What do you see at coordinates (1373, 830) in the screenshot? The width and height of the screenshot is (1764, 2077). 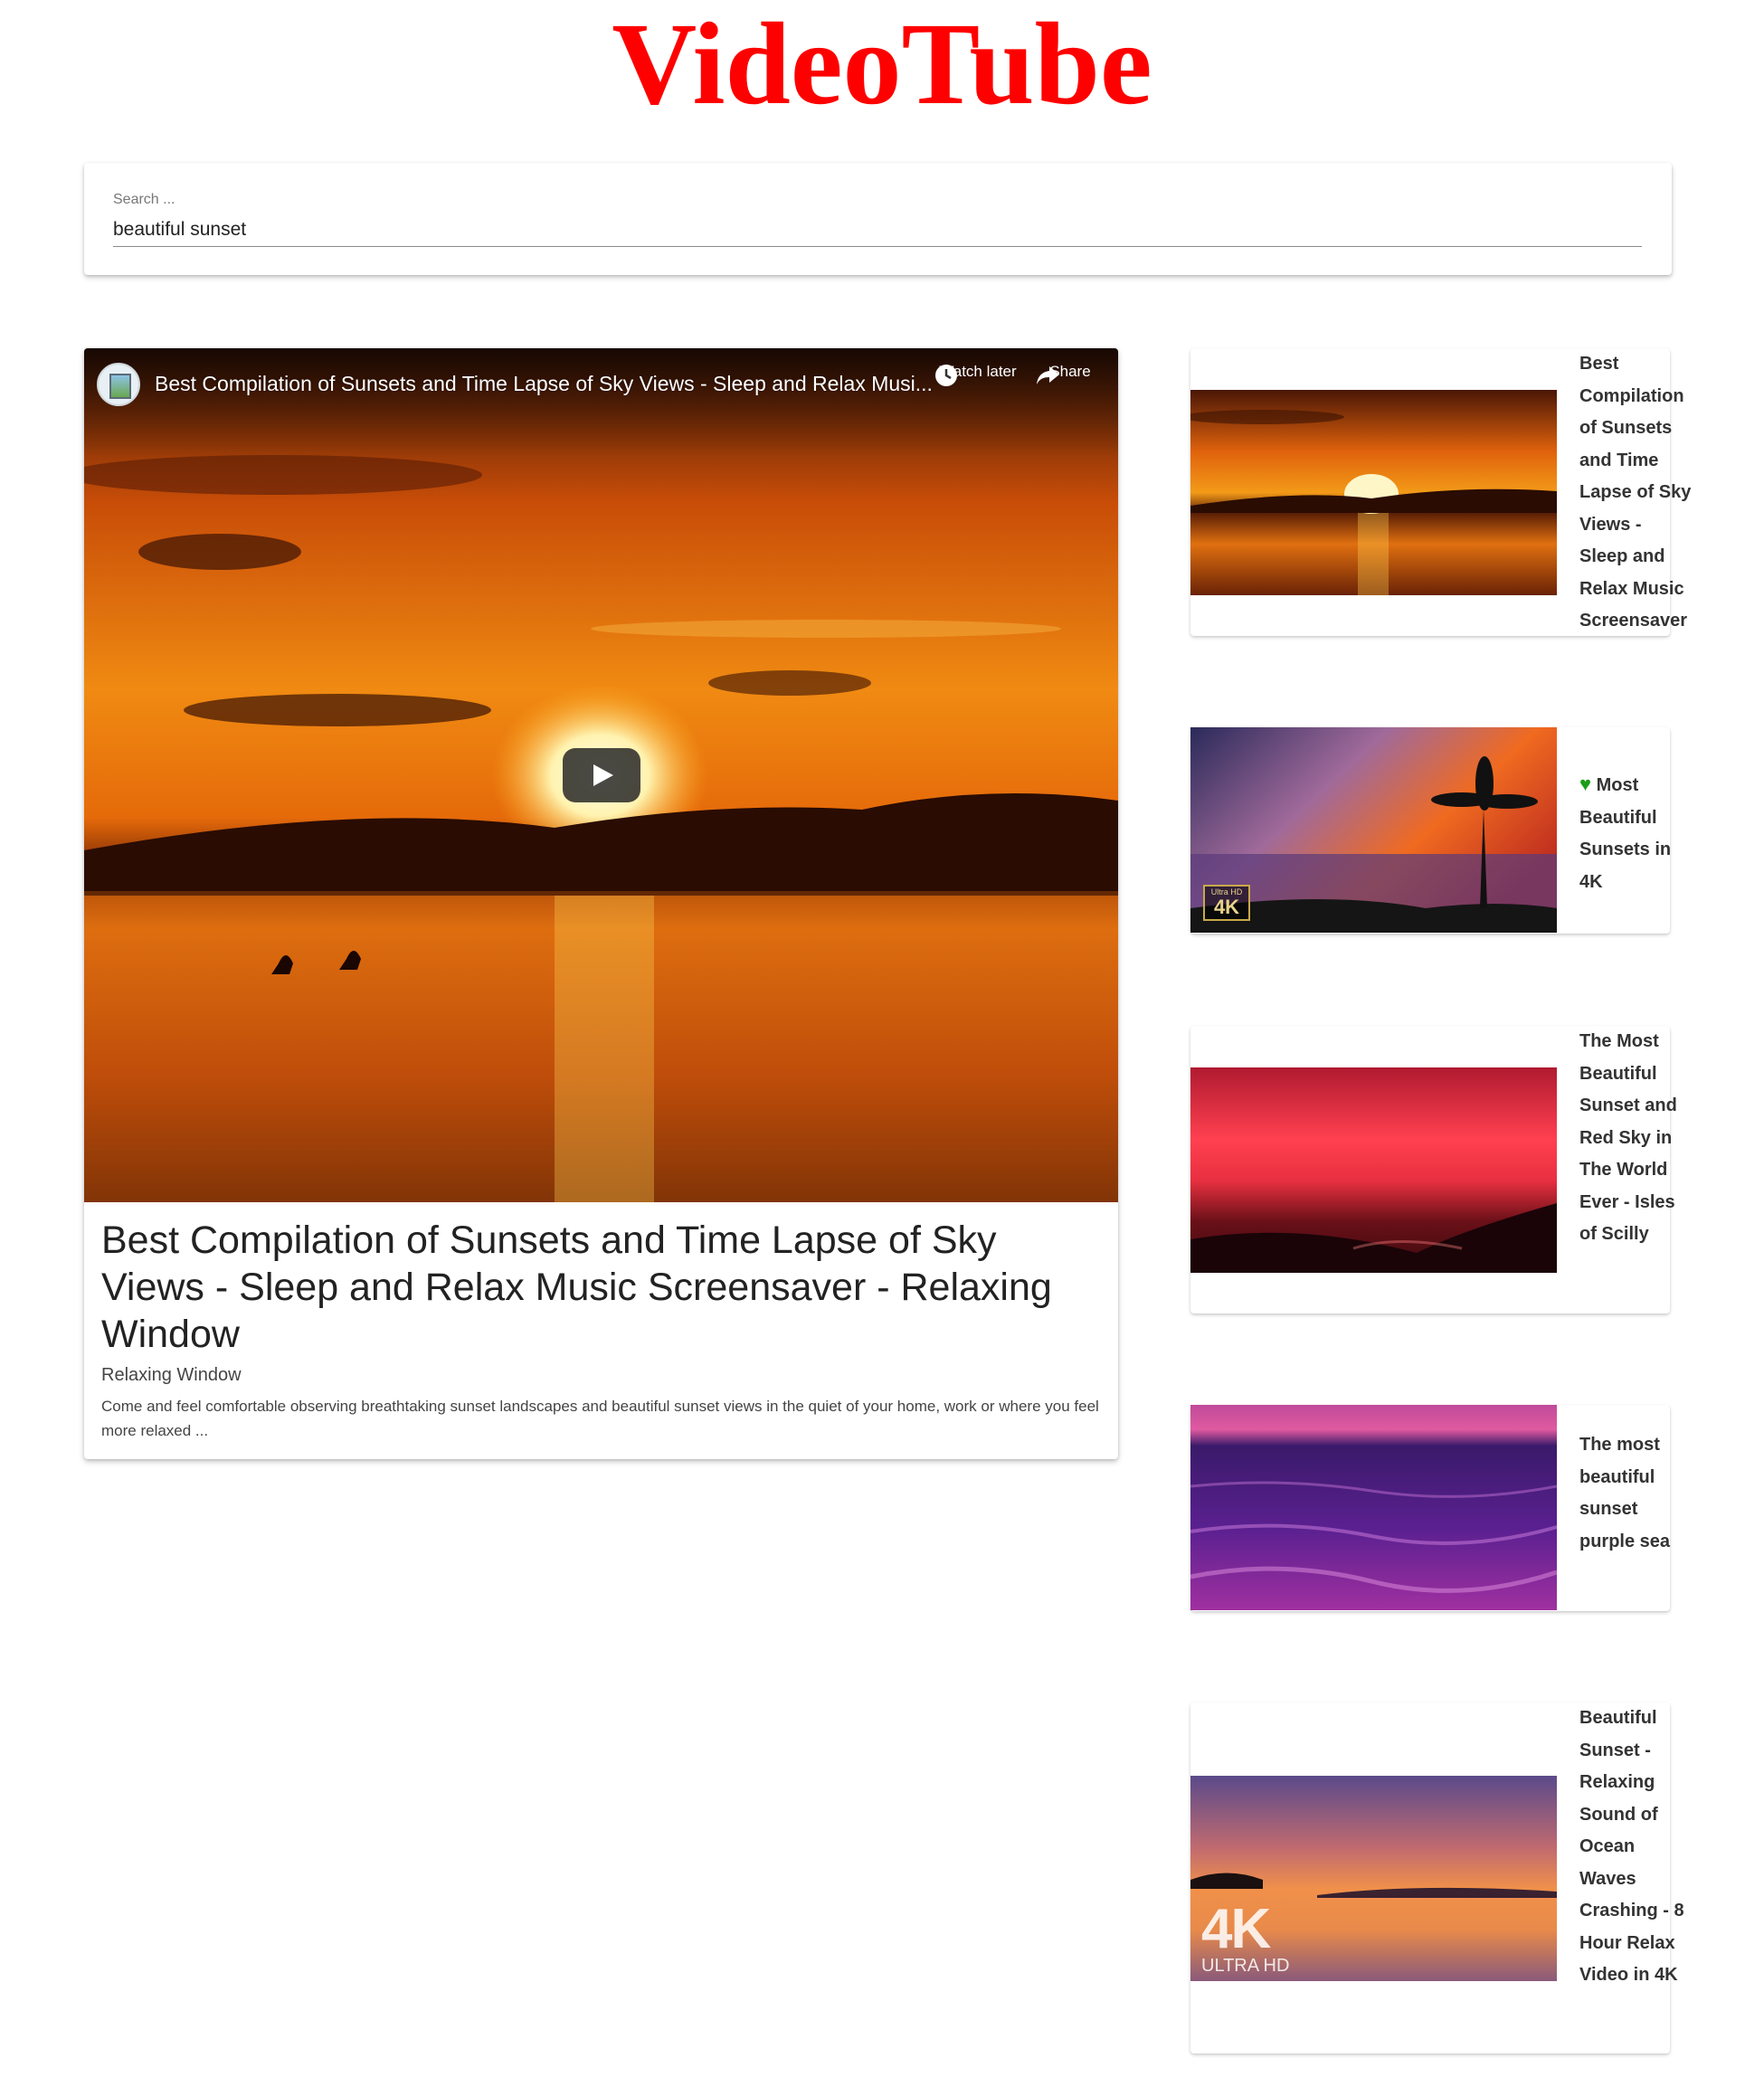 I see `video-thumbnail: Ultra HD 4K` at bounding box center [1373, 830].